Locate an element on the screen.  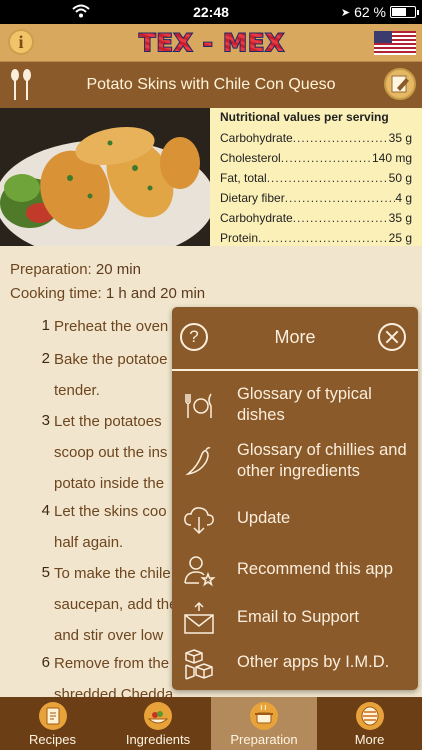
recipe-book-icon is located at coordinates (52, 716).